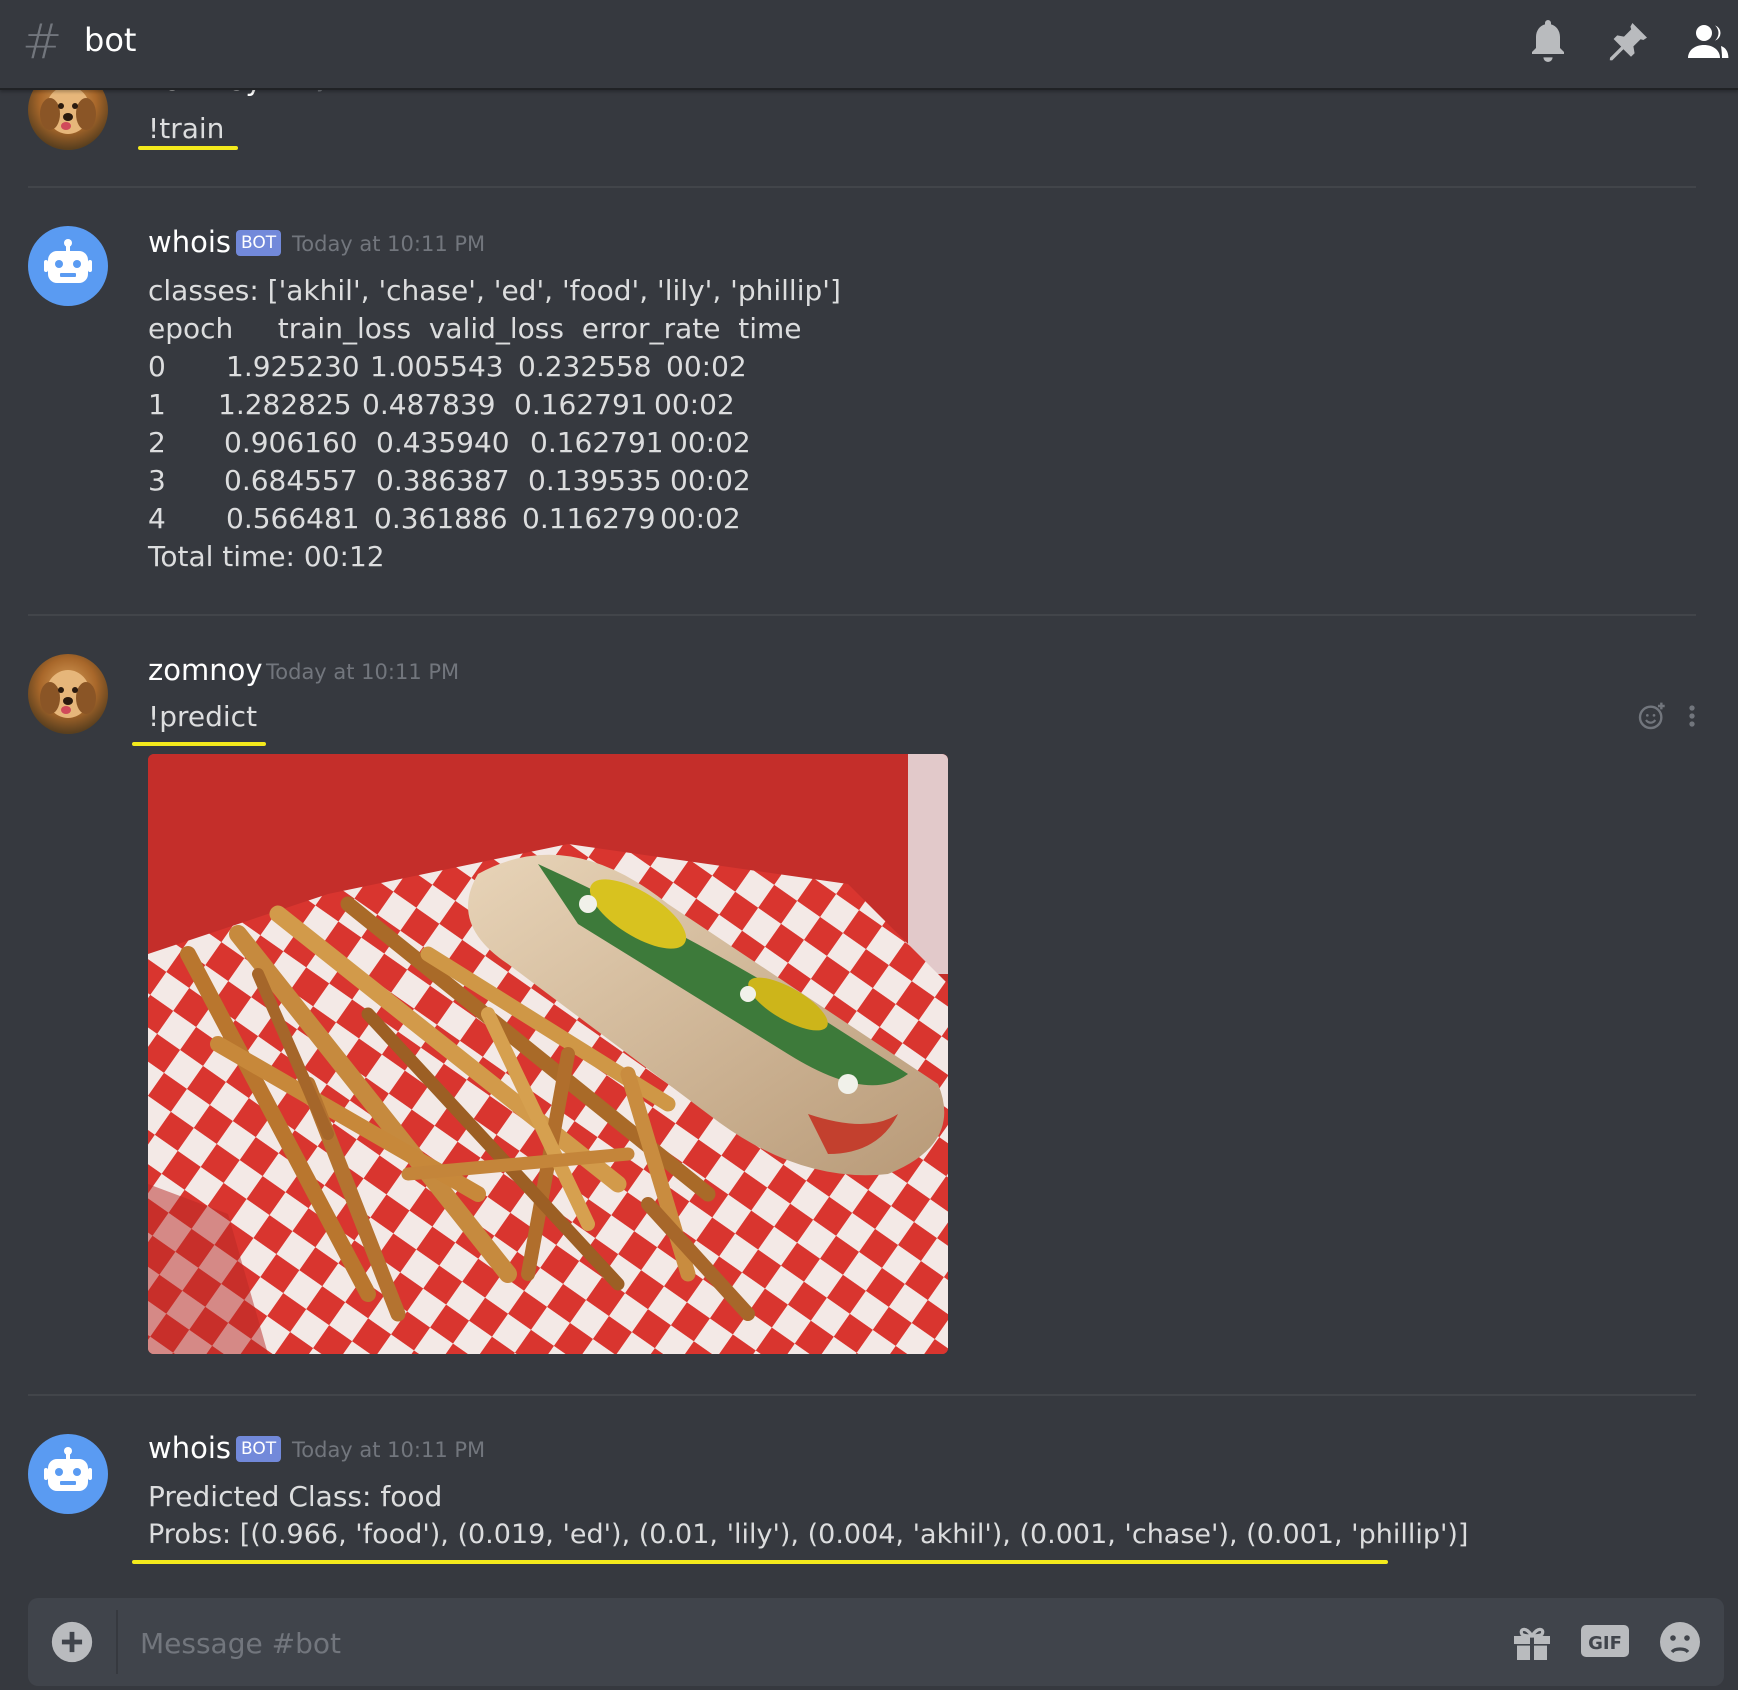 This screenshot has width=1738, height=1690. Describe the element at coordinates (1548, 42) in the screenshot. I see `bell-icon` at that location.